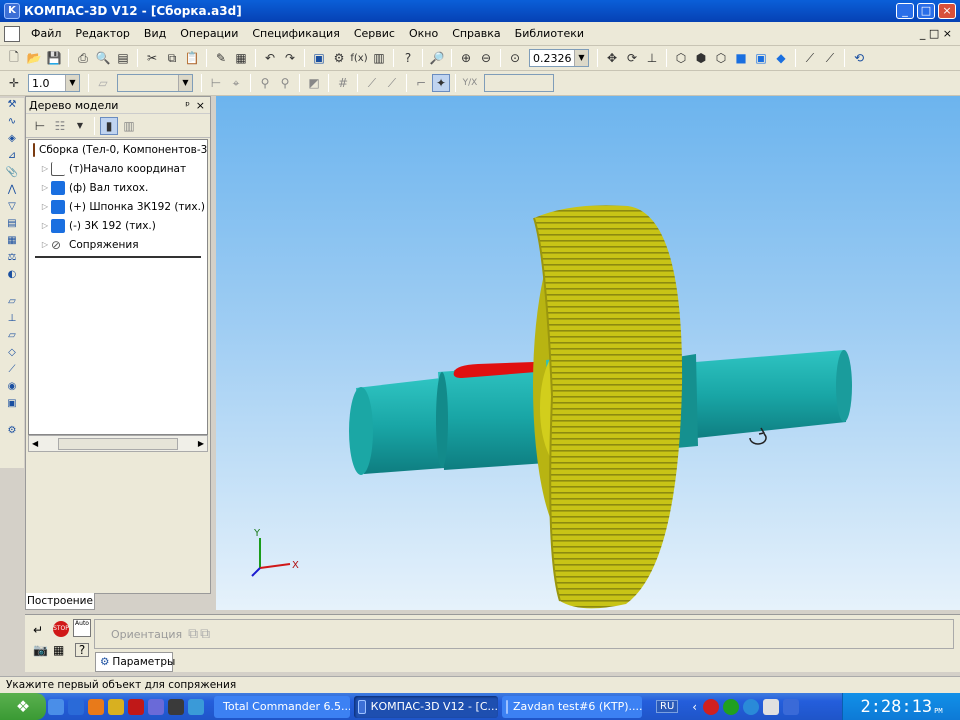  Describe the element at coordinates (12, 242) in the screenshot. I see `report-icon: ▦` at that location.